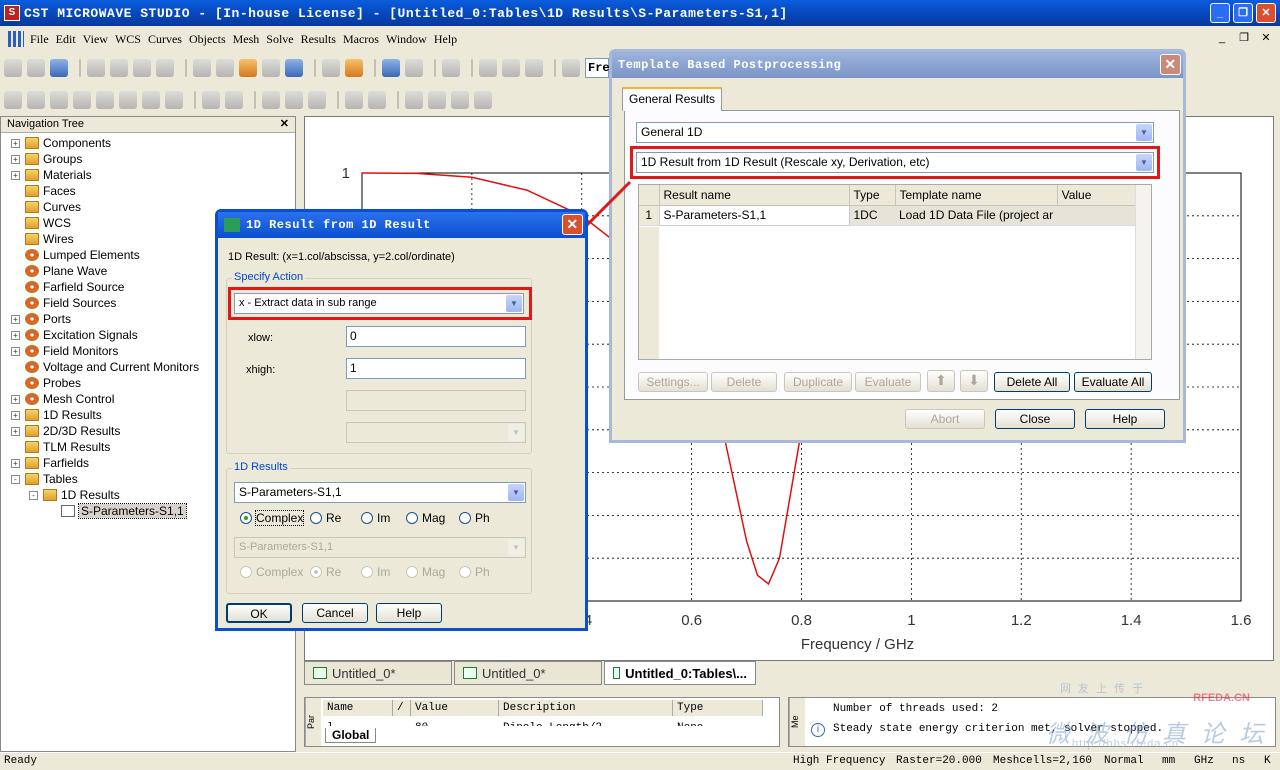 The width and height of the screenshot is (1280, 770). What do you see at coordinates (571, 68) in the screenshot?
I see `solver-icon` at bounding box center [571, 68].